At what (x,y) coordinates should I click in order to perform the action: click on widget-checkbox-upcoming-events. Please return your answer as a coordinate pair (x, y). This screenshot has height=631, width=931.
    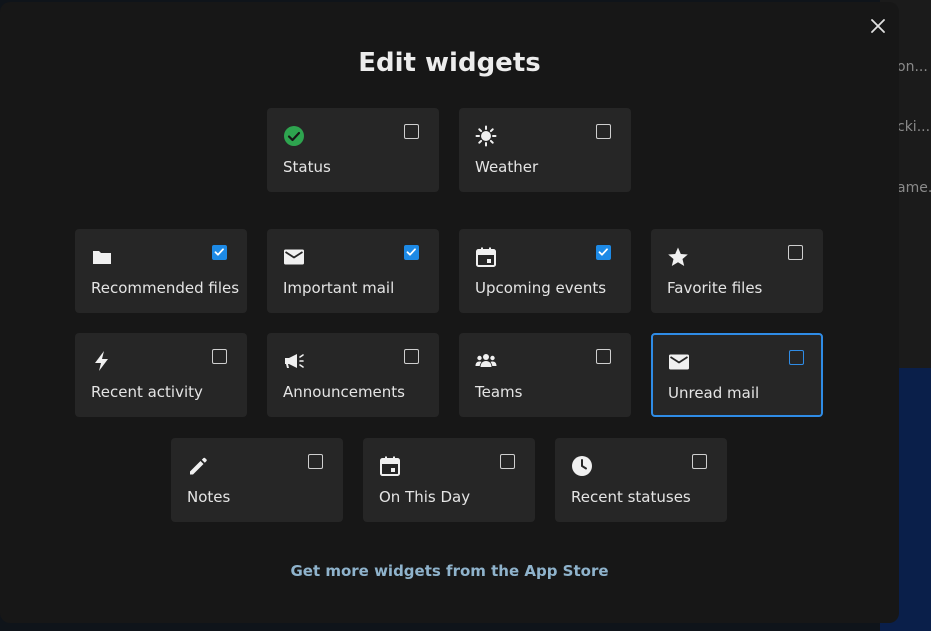
    Looking at the image, I should click on (603, 252).